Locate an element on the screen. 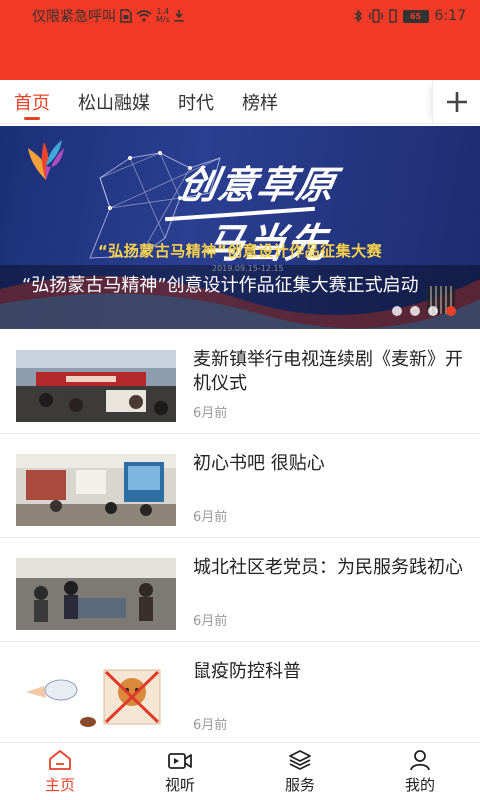  nav-services-label: 服务 is located at coordinates (299, 784).